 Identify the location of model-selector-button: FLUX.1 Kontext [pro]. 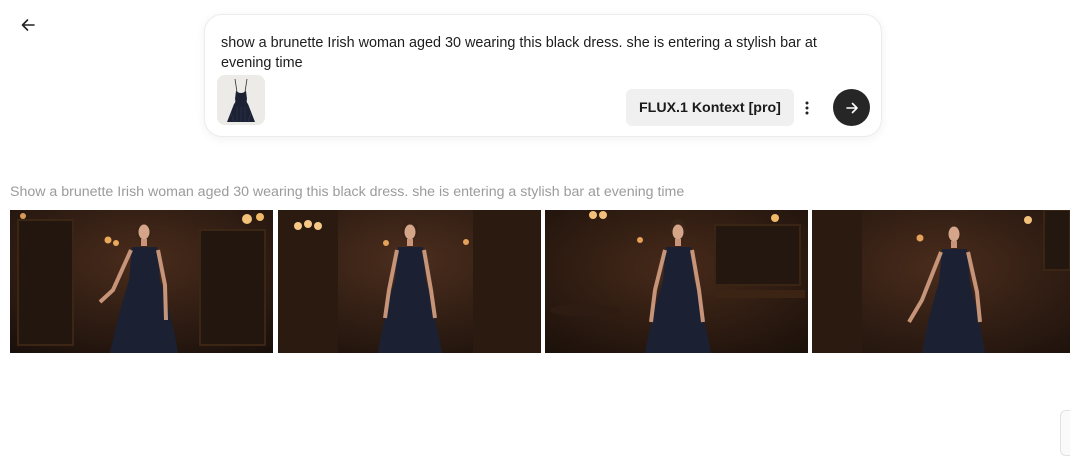
(710, 107).